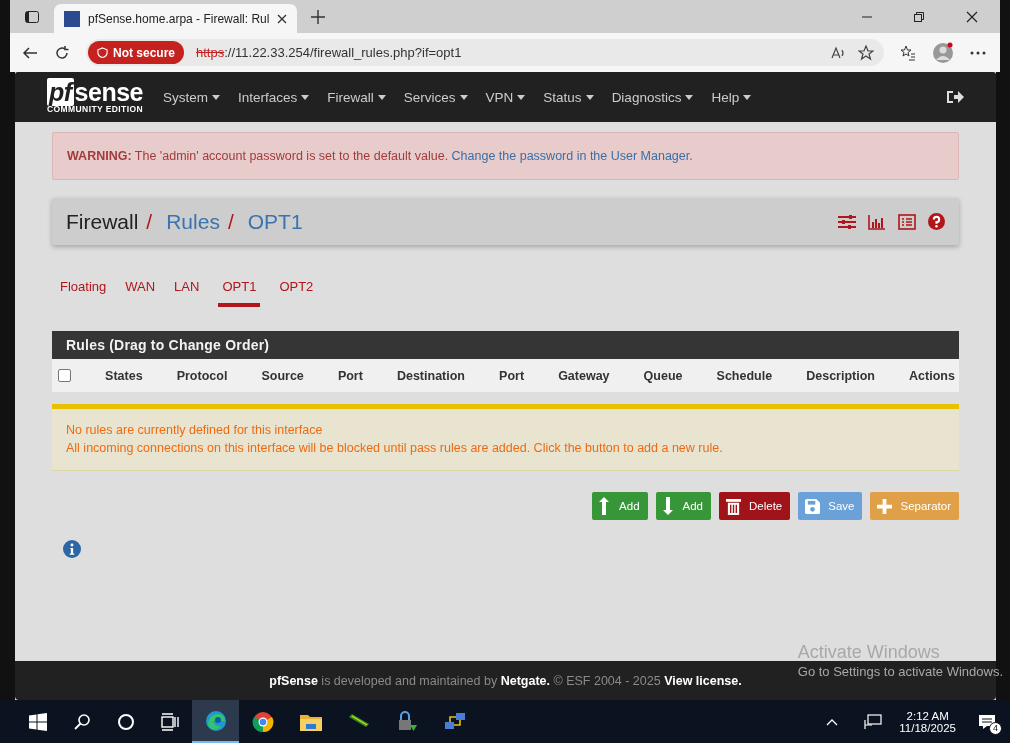 This screenshot has width=1010, height=743. Describe the element at coordinates (620, 506) in the screenshot. I see `add-top-button: Add` at that location.